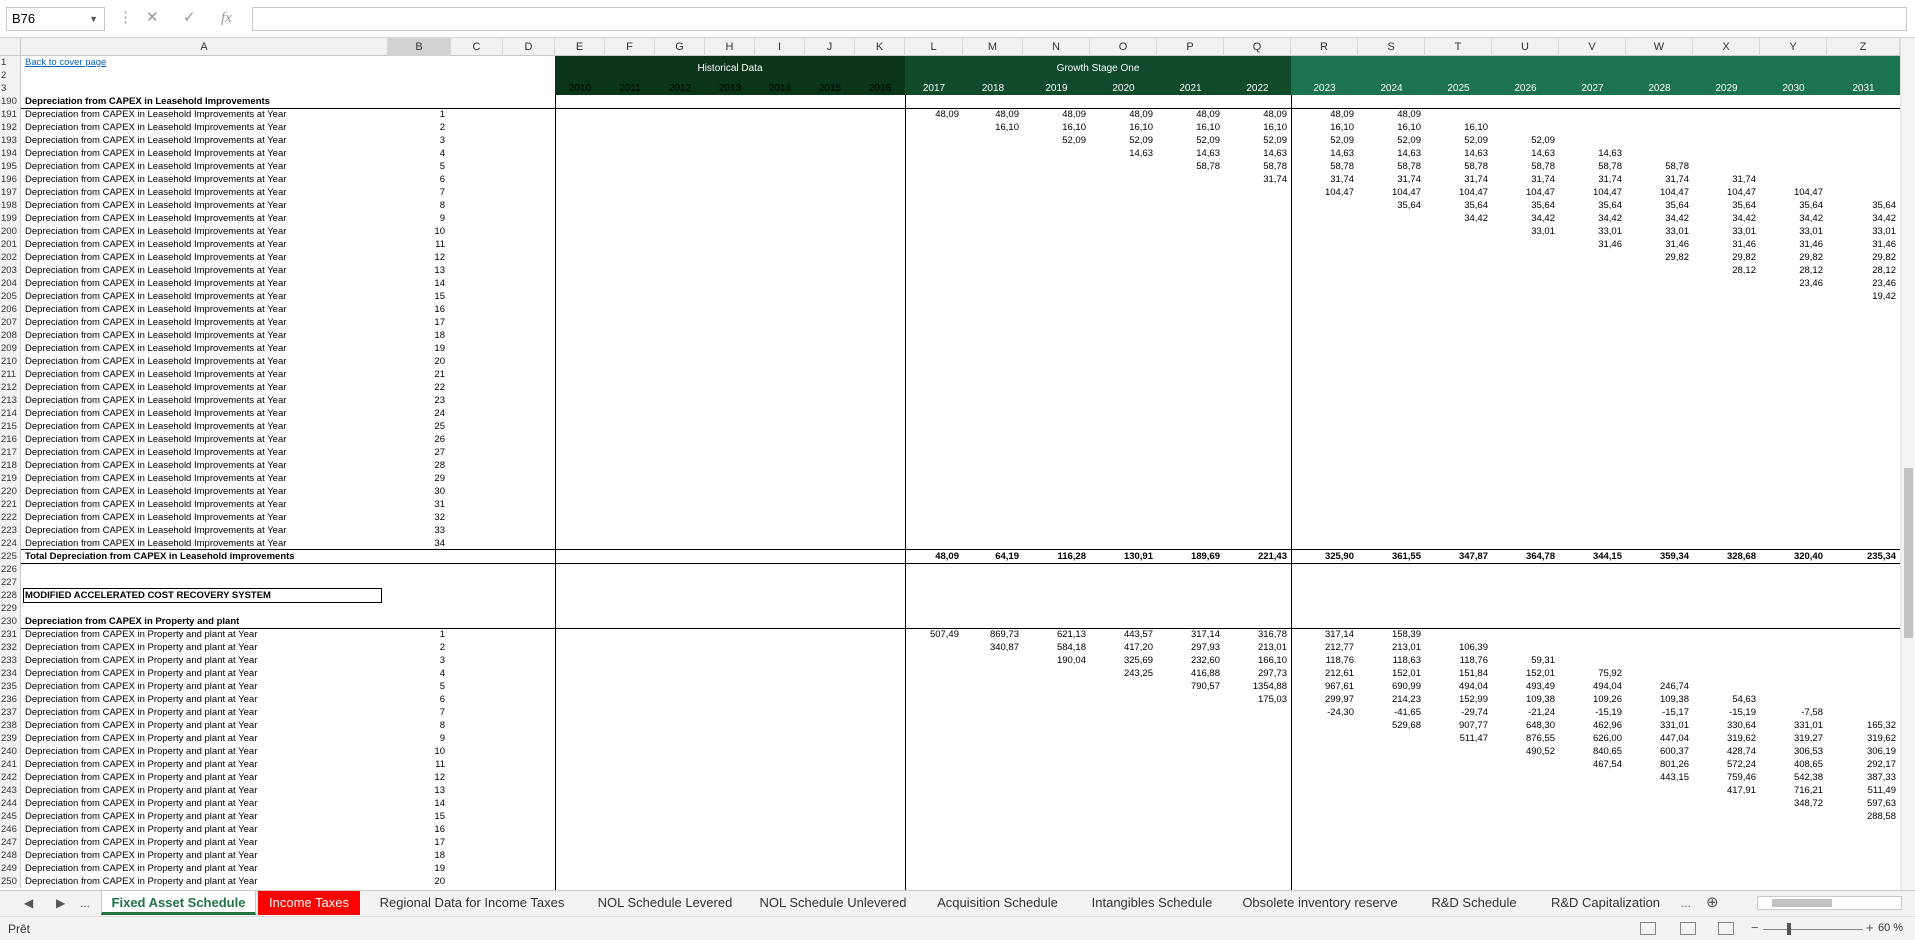 This screenshot has width=1915, height=940. I want to click on column-header-L: L, so click(934, 47).